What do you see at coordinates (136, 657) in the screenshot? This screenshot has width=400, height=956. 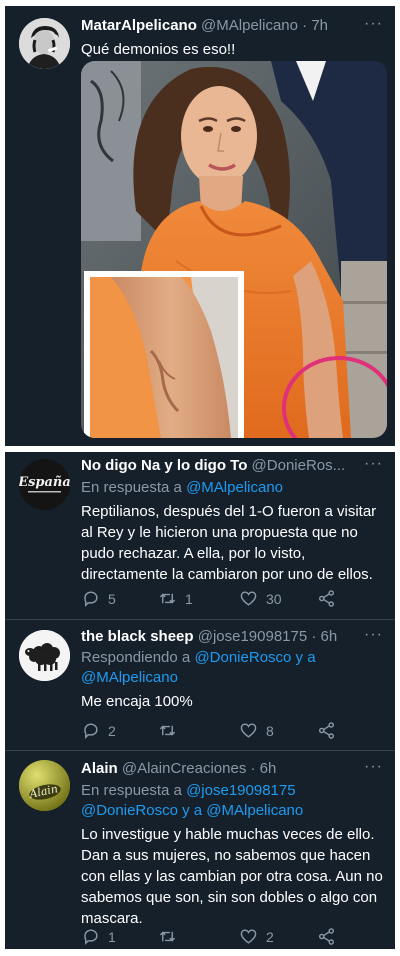 I see `reply-prefix: Respondiendo a` at bounding box center [136, 657].